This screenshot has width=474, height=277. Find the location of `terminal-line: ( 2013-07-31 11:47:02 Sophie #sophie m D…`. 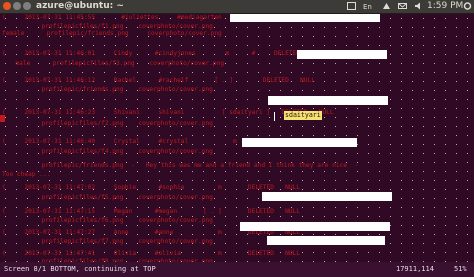

terminal-line: ( 2013-07-31 11:47:02 Sophie #sophie m D… is located at coordinates (151, 187).